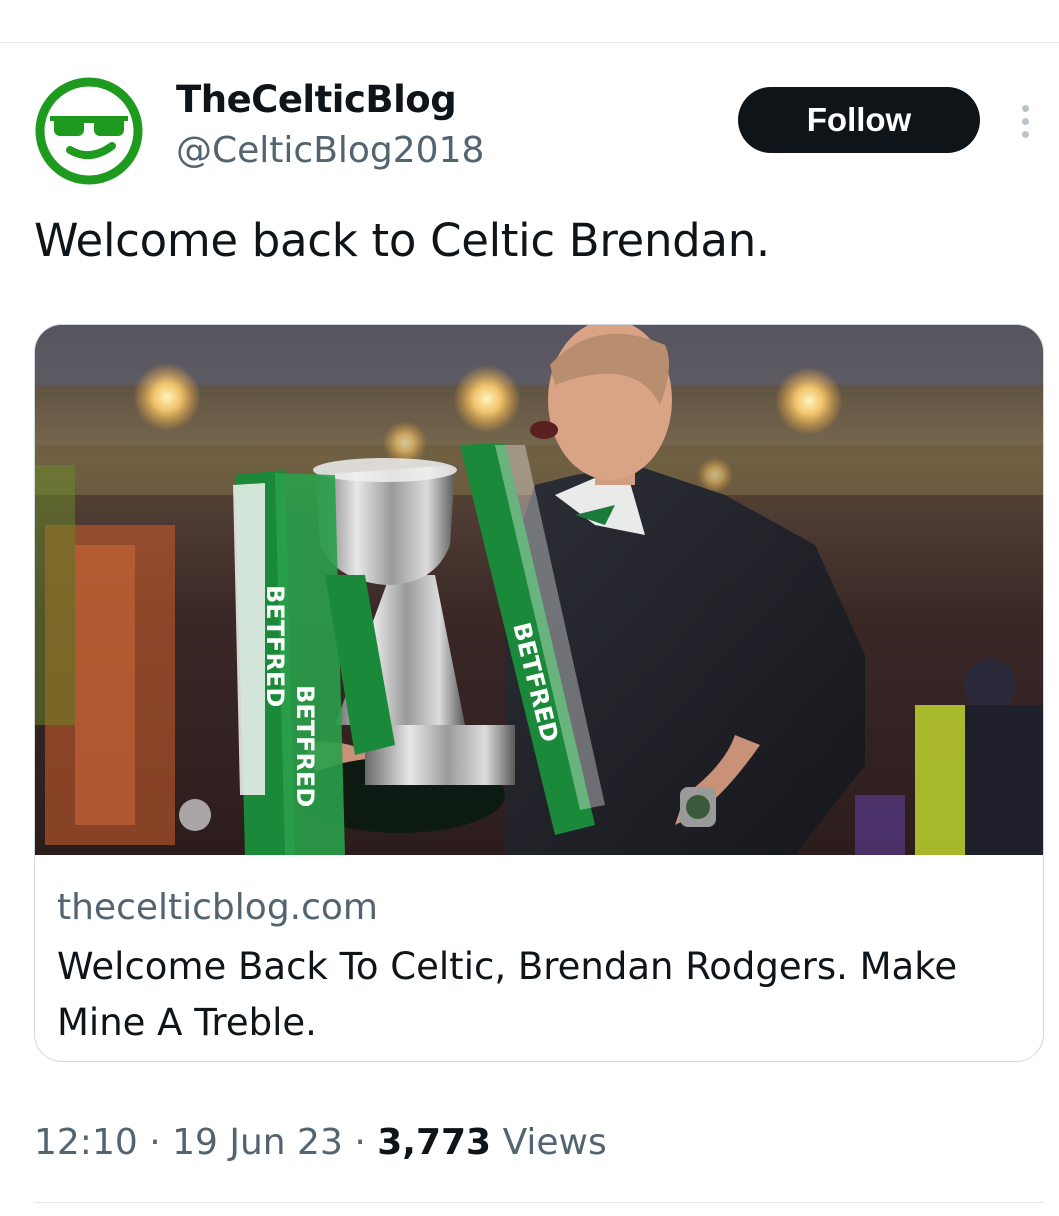  What do you see at coordinates (86, 1142) in the screenshot?
I see `tweet-time: 12:10` at bounding box center [86, 1142].